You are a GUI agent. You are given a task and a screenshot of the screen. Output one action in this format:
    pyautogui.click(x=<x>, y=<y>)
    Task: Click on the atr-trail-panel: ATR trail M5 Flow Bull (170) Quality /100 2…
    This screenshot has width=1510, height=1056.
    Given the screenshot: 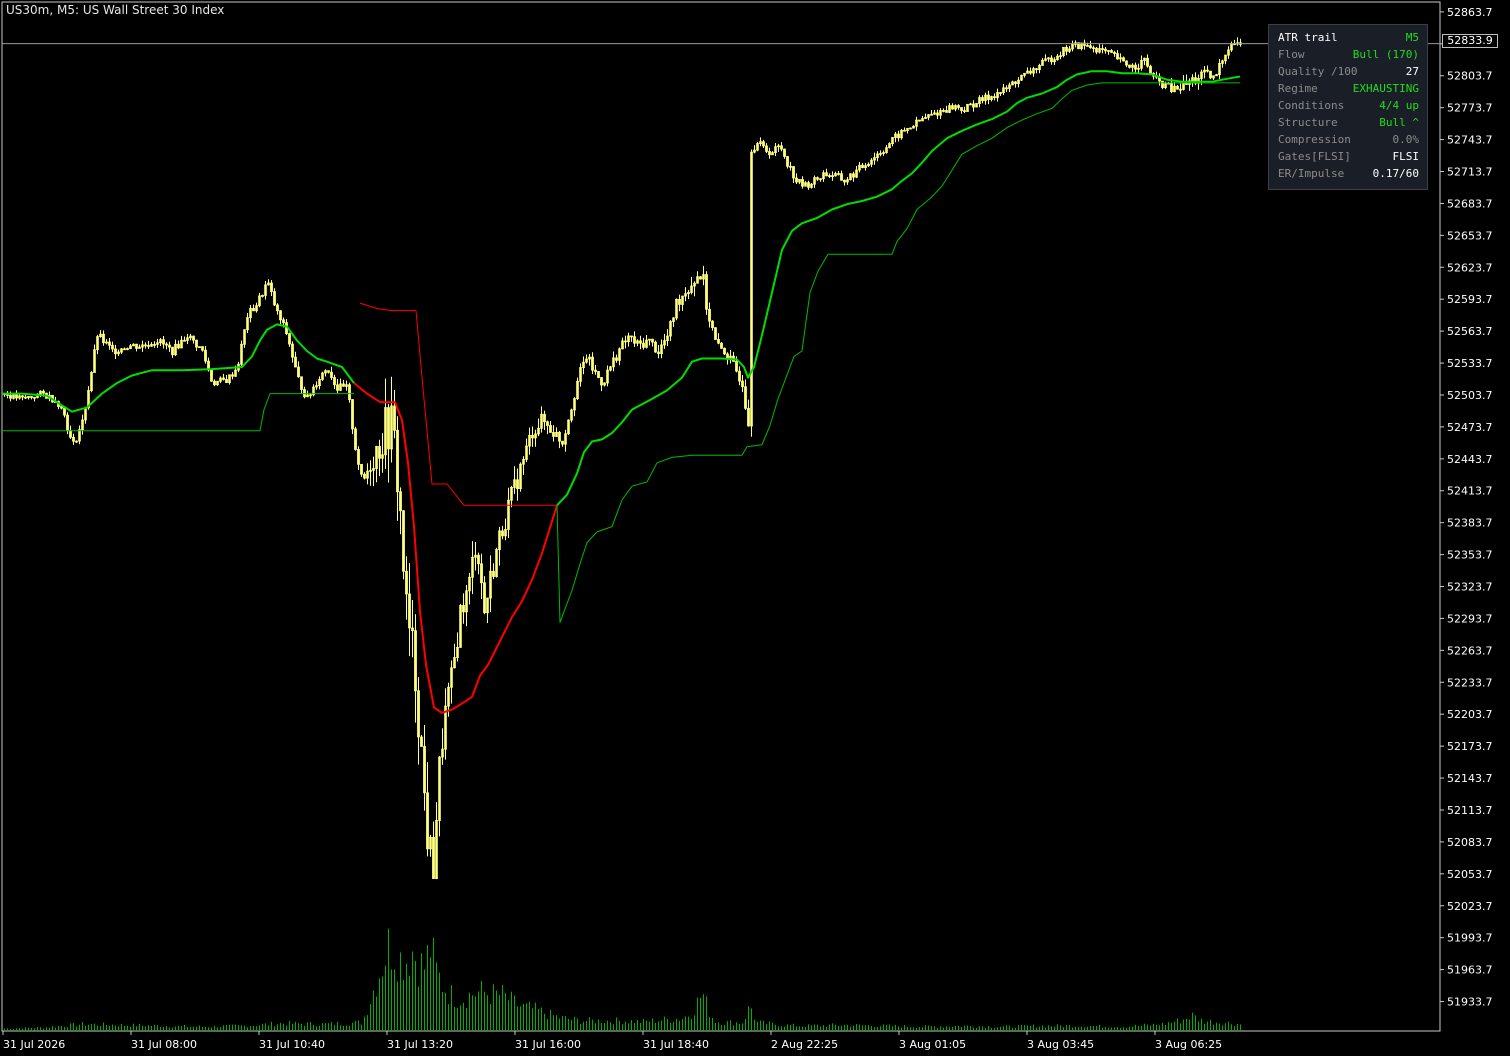 What is the action you would take?
    pyautogui.click(x=1348, y=107)
    